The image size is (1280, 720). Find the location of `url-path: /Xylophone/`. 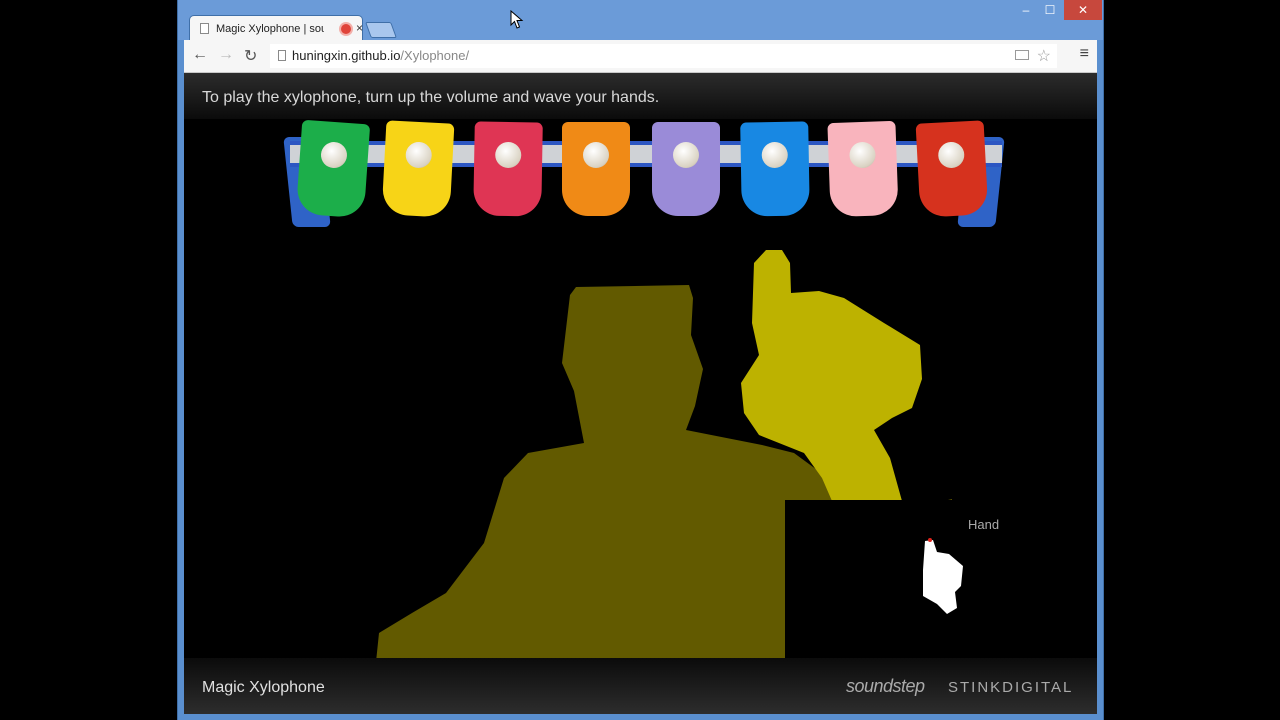

url-path: /Xylophone/ is located at coordinates (435, 55).